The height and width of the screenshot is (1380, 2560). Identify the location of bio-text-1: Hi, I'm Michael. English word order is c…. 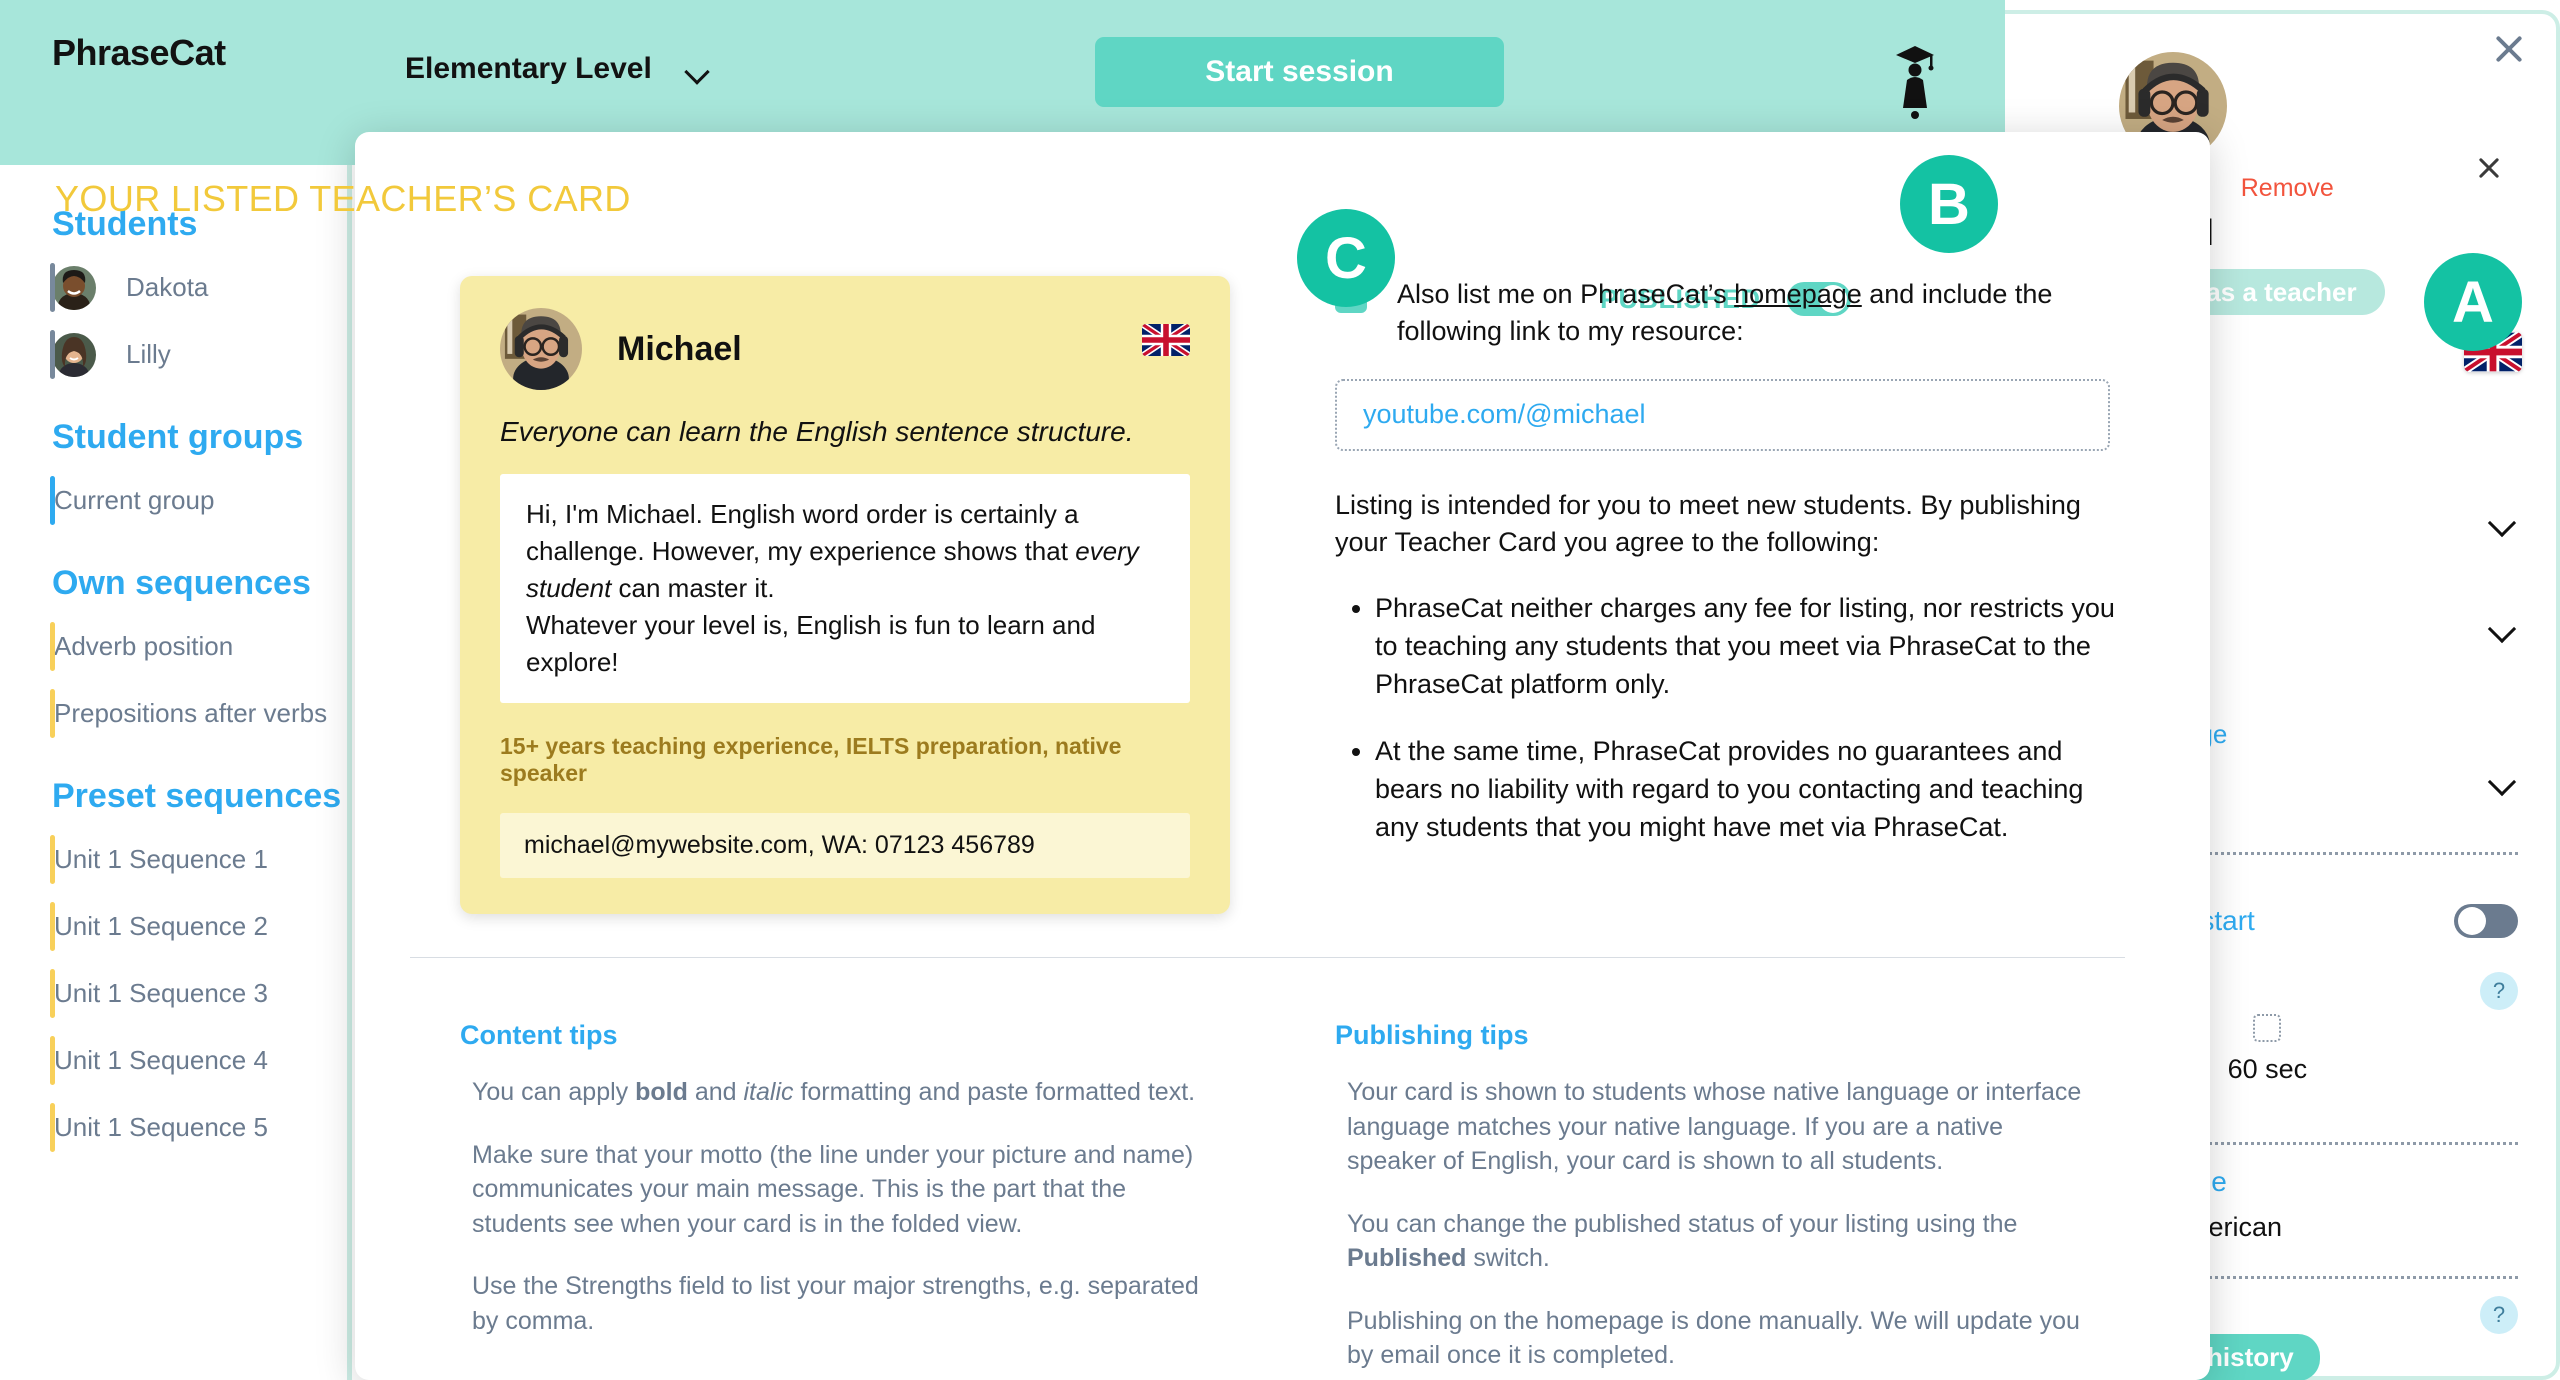
(802, 532).